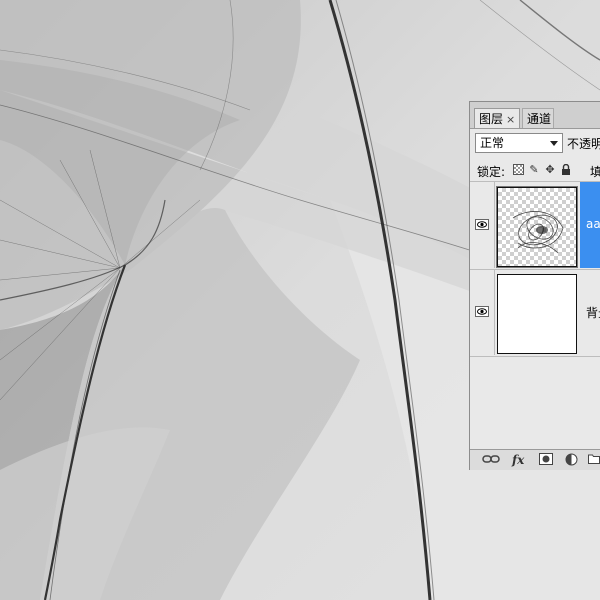 This screenshot has width=600, height=600. I want to click on layer-name-area: aa, so click(590, 225).